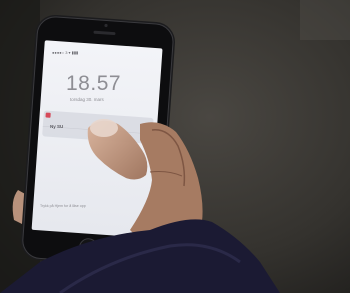  I want to click on status-bar: ●●●●○ 3 ▾ ▮▮▮, so click(65, 52).